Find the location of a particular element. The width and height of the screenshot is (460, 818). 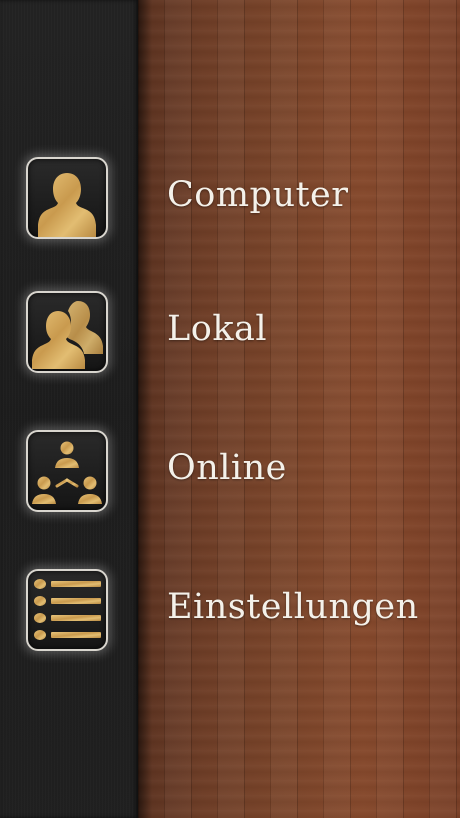

menu-item-lokal: Lokal is located at coordinates (230, 336).